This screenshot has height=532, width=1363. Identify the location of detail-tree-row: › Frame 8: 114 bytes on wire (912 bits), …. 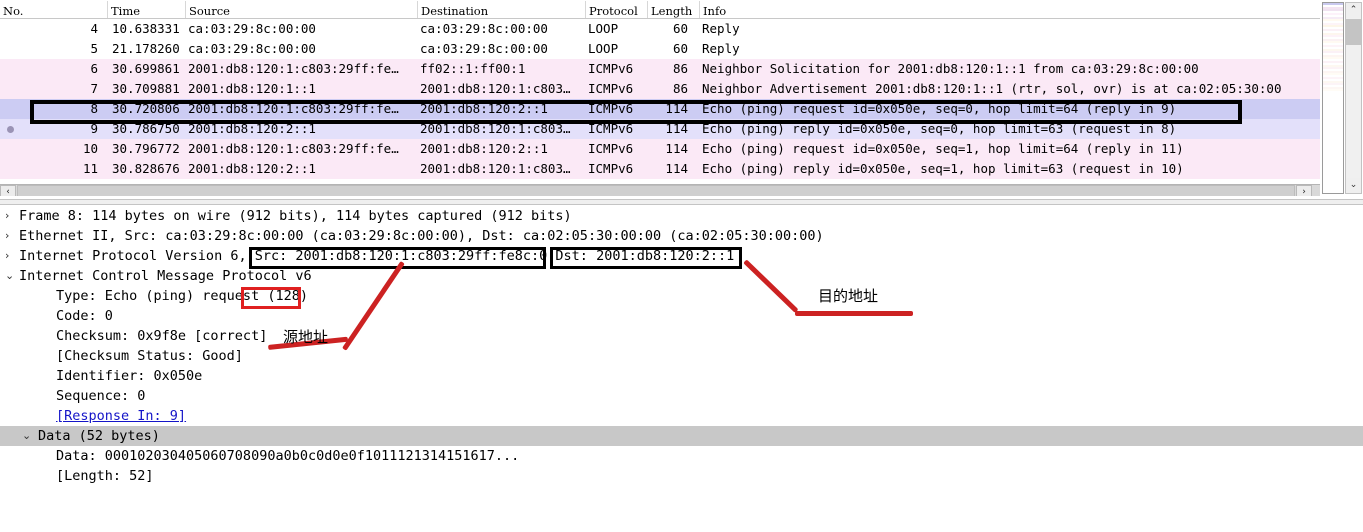
(681, 216).